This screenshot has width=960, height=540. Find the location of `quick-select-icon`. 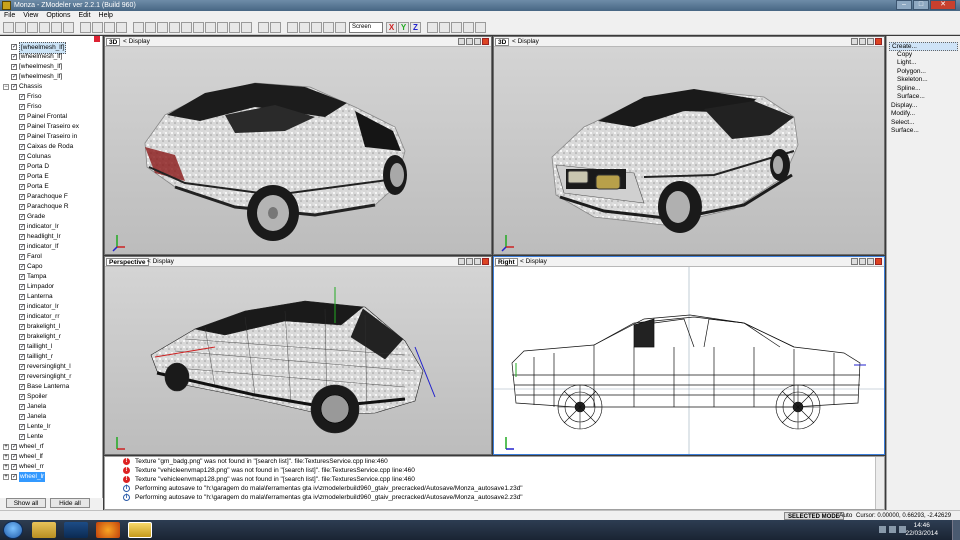

quick-select-icon is located at coordinates (340, 27).